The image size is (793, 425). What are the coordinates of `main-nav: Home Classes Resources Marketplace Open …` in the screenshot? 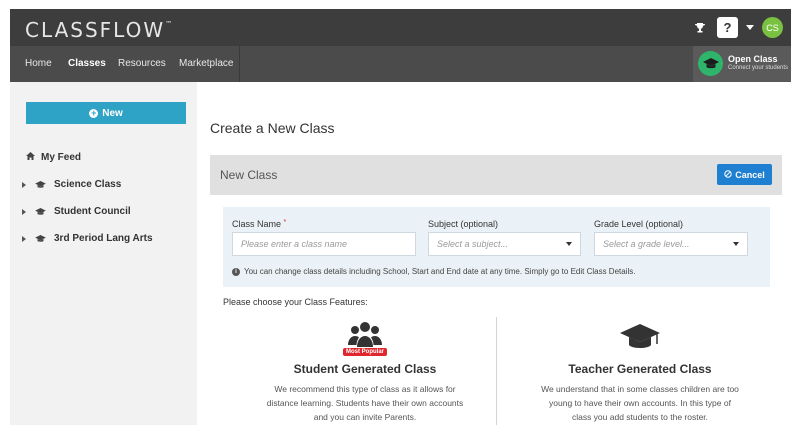 It's located at (400, 64).